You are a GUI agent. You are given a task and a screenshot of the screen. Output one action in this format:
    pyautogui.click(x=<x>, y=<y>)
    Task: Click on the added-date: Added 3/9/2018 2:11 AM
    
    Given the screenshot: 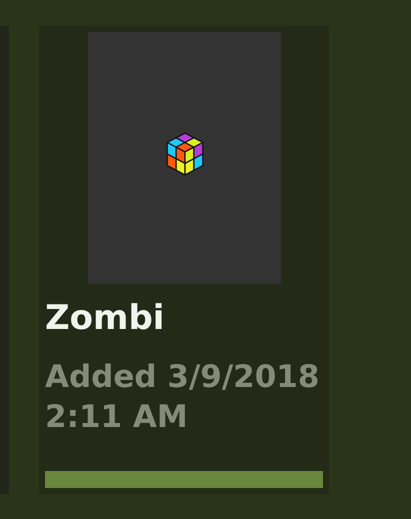 What is the action you would take?
    pyautogui.click(x=182, y=397)
    